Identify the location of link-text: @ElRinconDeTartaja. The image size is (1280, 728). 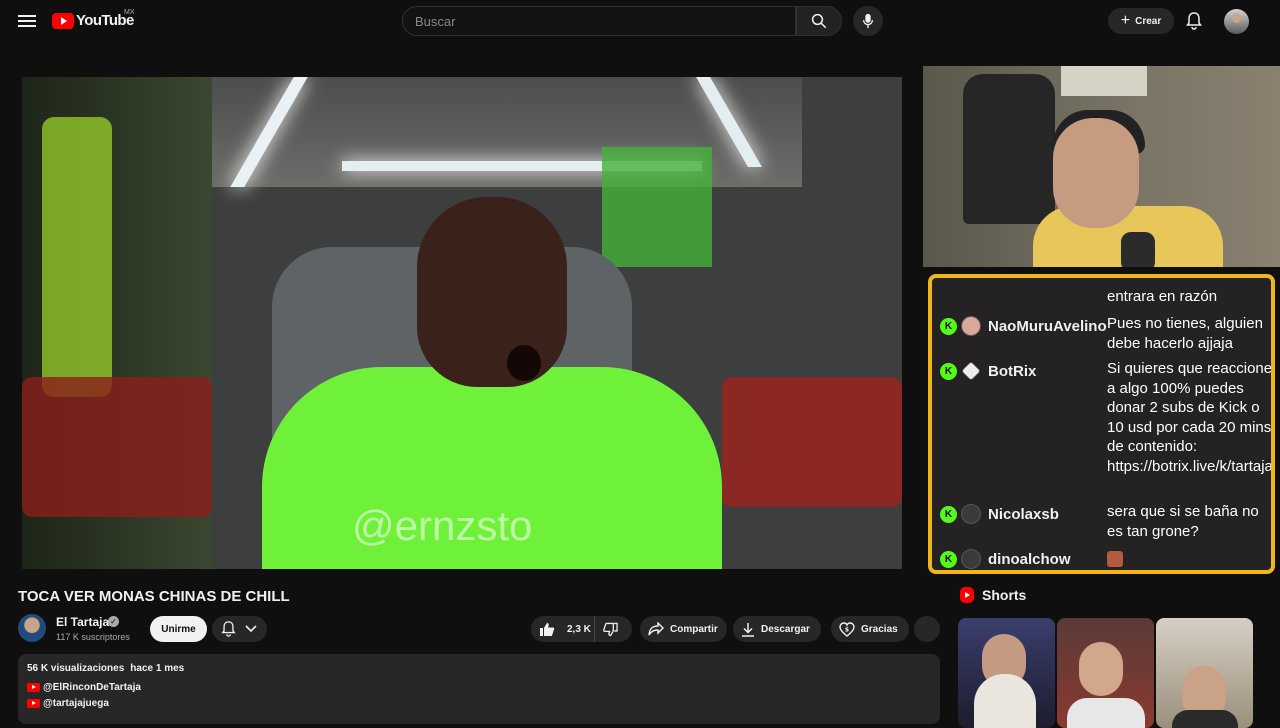
(92, 687).